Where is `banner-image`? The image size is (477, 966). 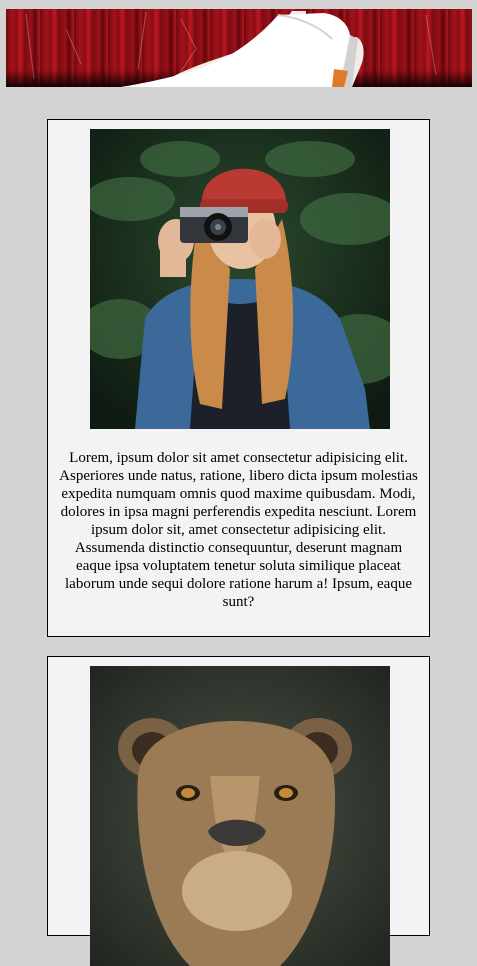
banner-image is located at coordinates (239, 48).